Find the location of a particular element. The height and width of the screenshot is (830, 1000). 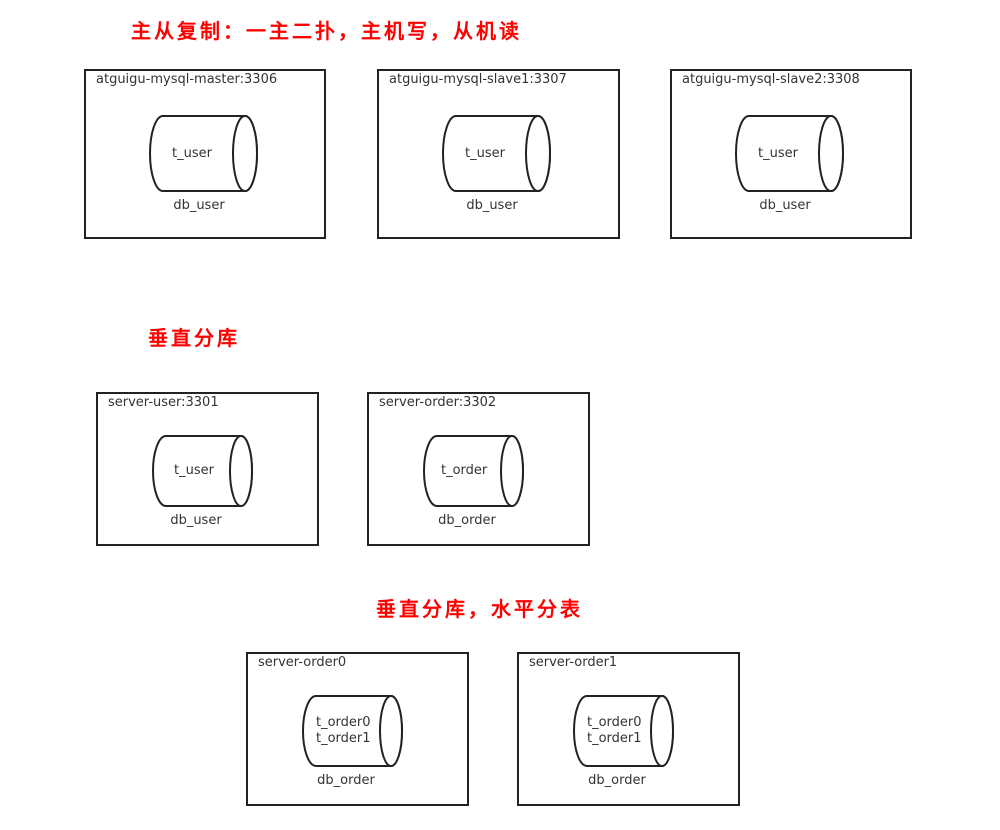

database-cylinder-icon: t_order is located at coordinates (473, 471).